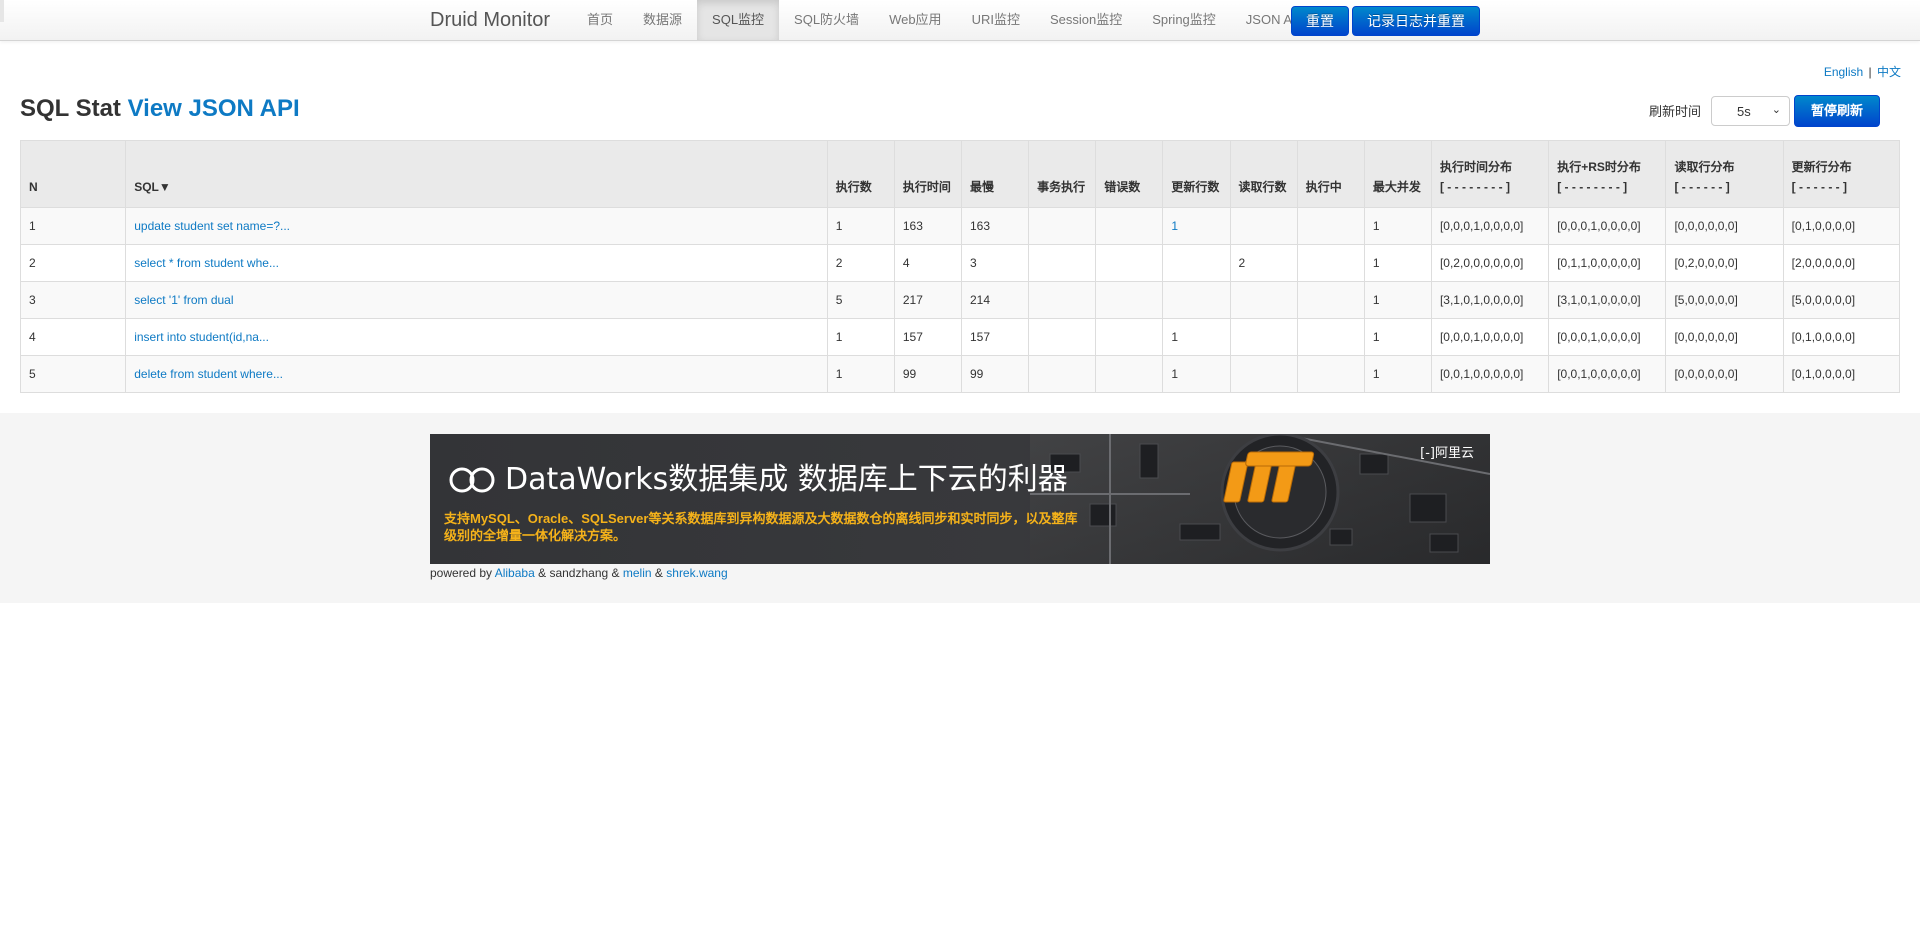 The width and height of the screenshot is (1920, 937). What do you see at coordinates (490, 20) in the screenshot?
I see `brand-link: Druid Monitor` at bounding box center [490, 20].